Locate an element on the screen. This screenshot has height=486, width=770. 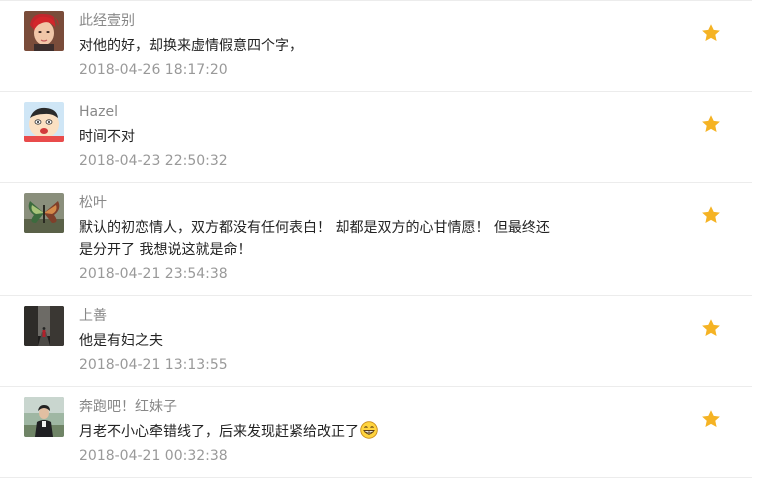
avatar-red-hair-woman-icon is located at coordinates (44, 31).